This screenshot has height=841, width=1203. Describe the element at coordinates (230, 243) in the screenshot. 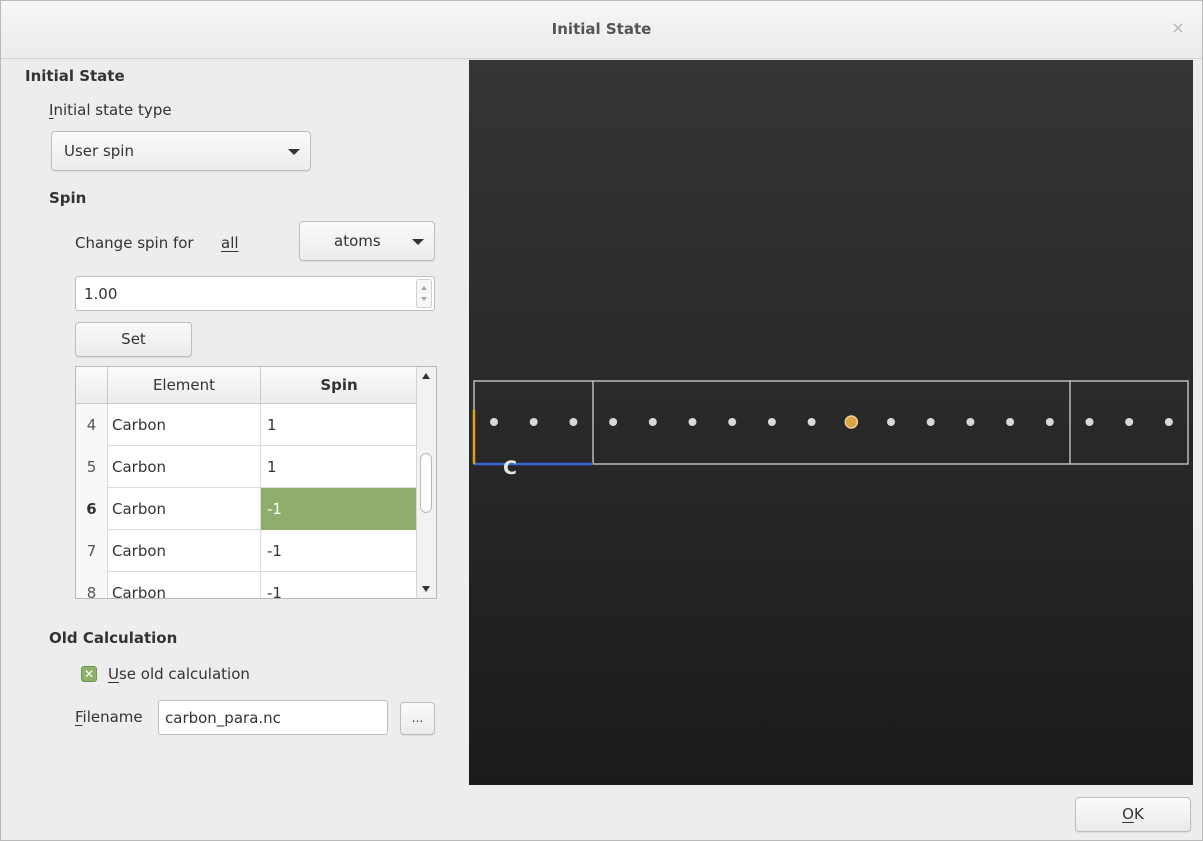

I see `all-atoms-link: all` at that location.